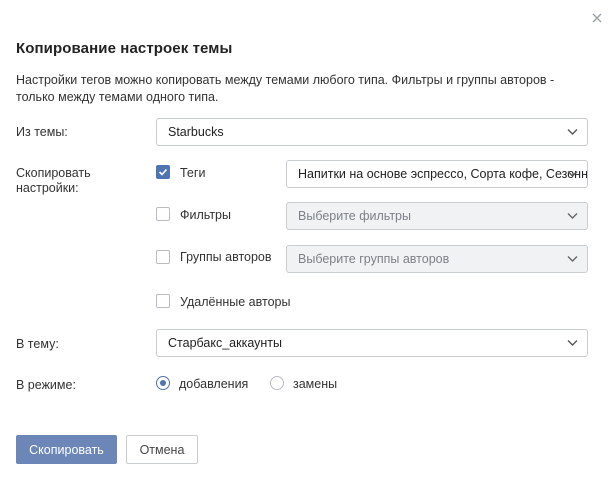 This screenshot has width=613, height=477. What do you see at coordinates (374, 259) in the screenshot?
I see `author-groups-placeholder: Выберите группы авторов` at bounding box center [374, 259].